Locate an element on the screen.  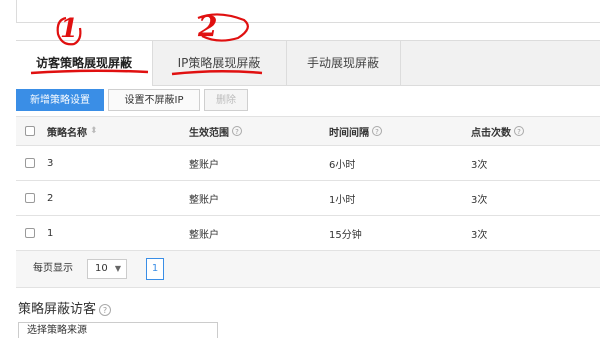
toolbar: 新增策略设置 设置不屏蔽IP 删除 is located at coordinates (308, 101).